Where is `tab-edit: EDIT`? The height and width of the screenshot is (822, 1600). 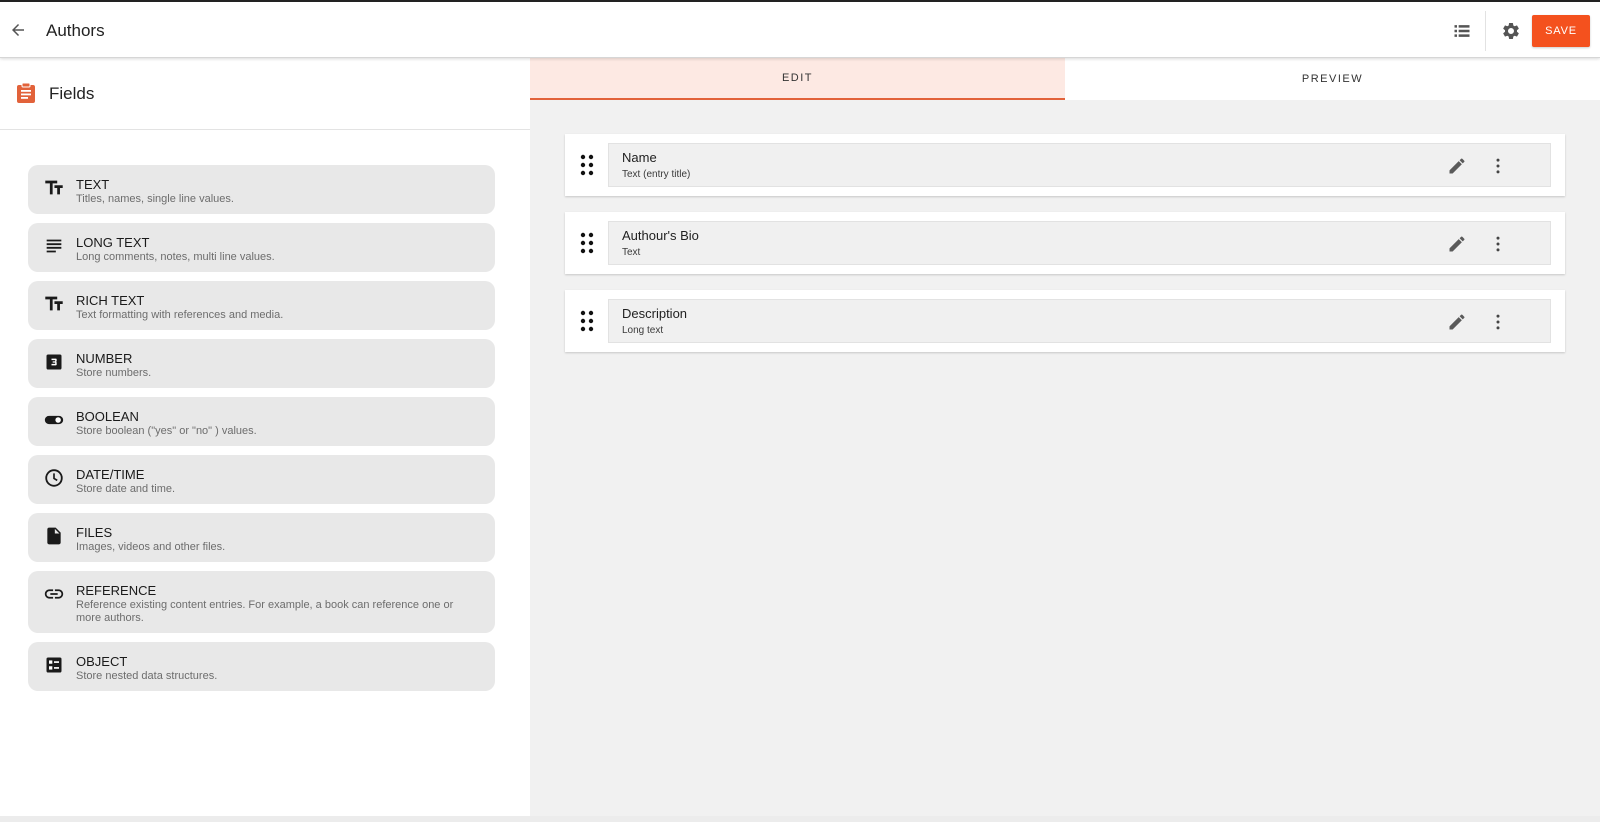
tab-edit: EDIT is located at coordinates (797, 79).